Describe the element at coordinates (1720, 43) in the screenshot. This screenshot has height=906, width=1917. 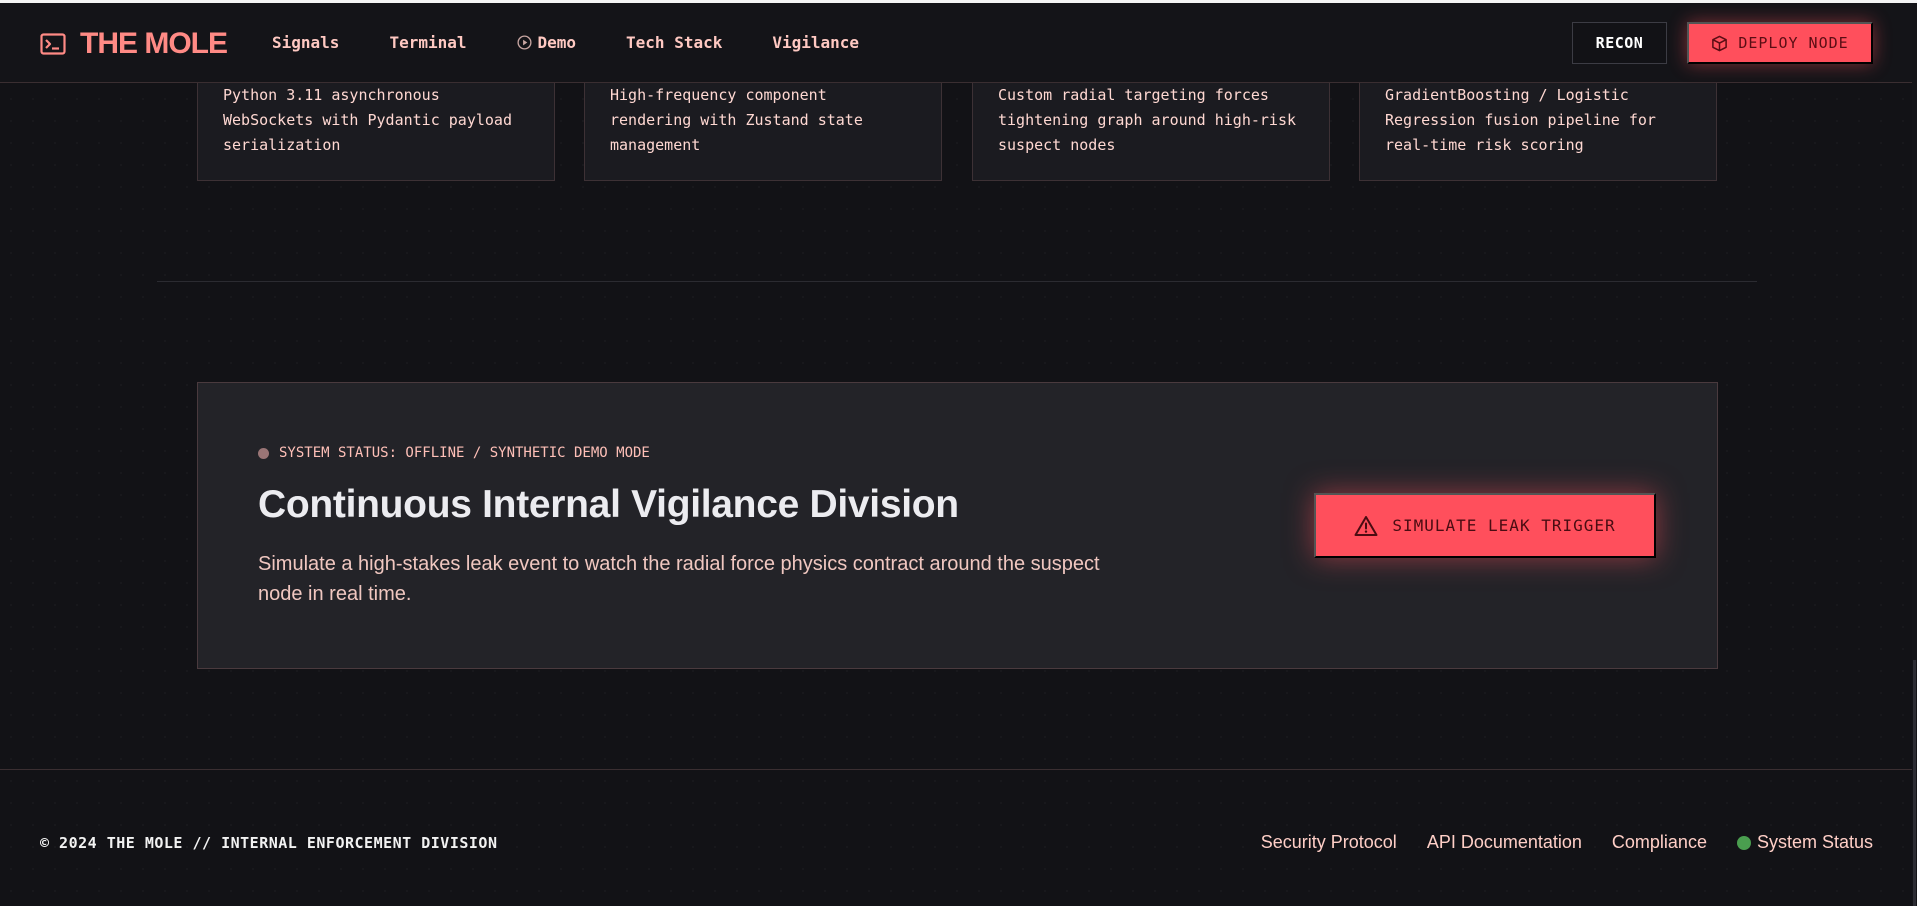
I see `cube-icon` at that location.